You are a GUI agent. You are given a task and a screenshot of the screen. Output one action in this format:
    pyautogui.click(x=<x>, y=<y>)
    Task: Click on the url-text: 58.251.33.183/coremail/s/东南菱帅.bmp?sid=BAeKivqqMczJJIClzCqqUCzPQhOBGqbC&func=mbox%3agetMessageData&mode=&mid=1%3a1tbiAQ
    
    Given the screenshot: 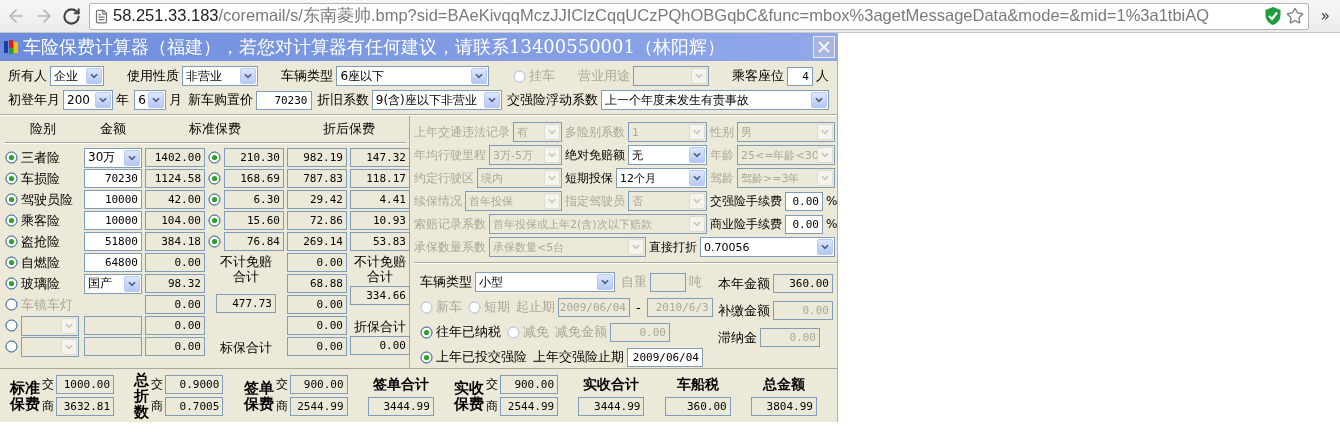 What is the action you would take?
    pyautogui.click(x=662, y=15)
    